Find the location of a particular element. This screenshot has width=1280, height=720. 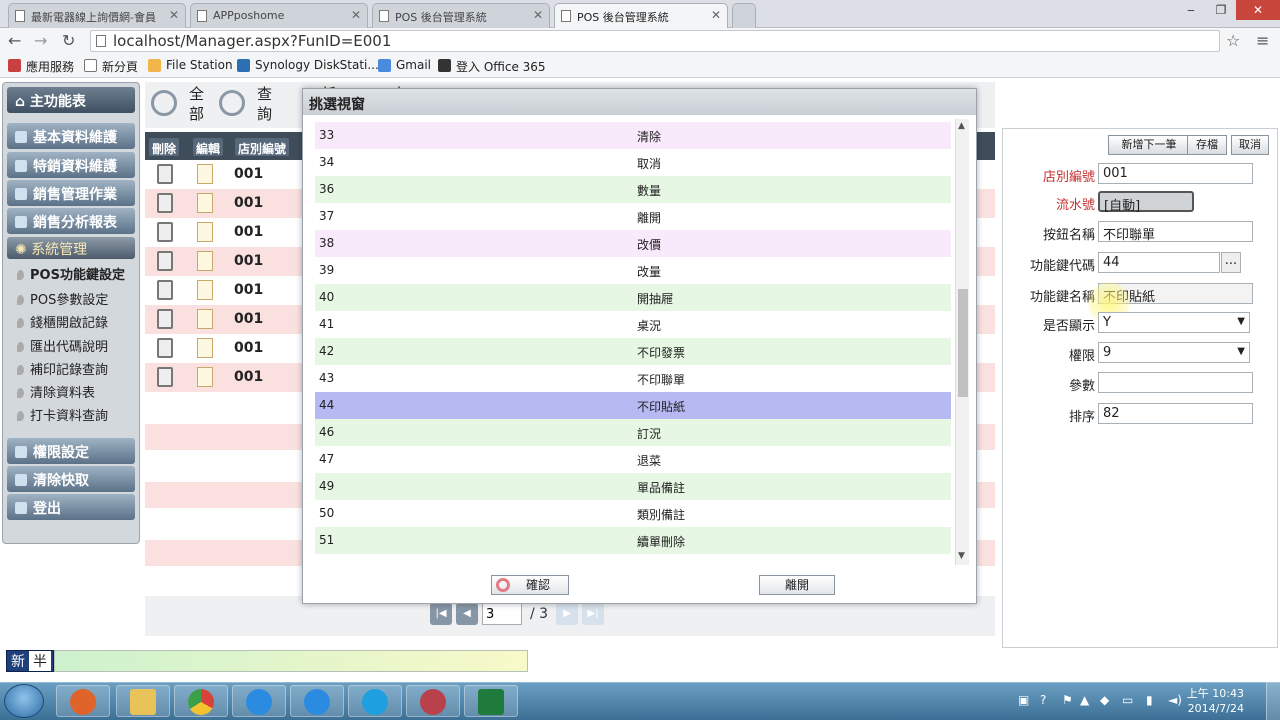

first-page-icon: |◀ is located at coordinates (441, 614).